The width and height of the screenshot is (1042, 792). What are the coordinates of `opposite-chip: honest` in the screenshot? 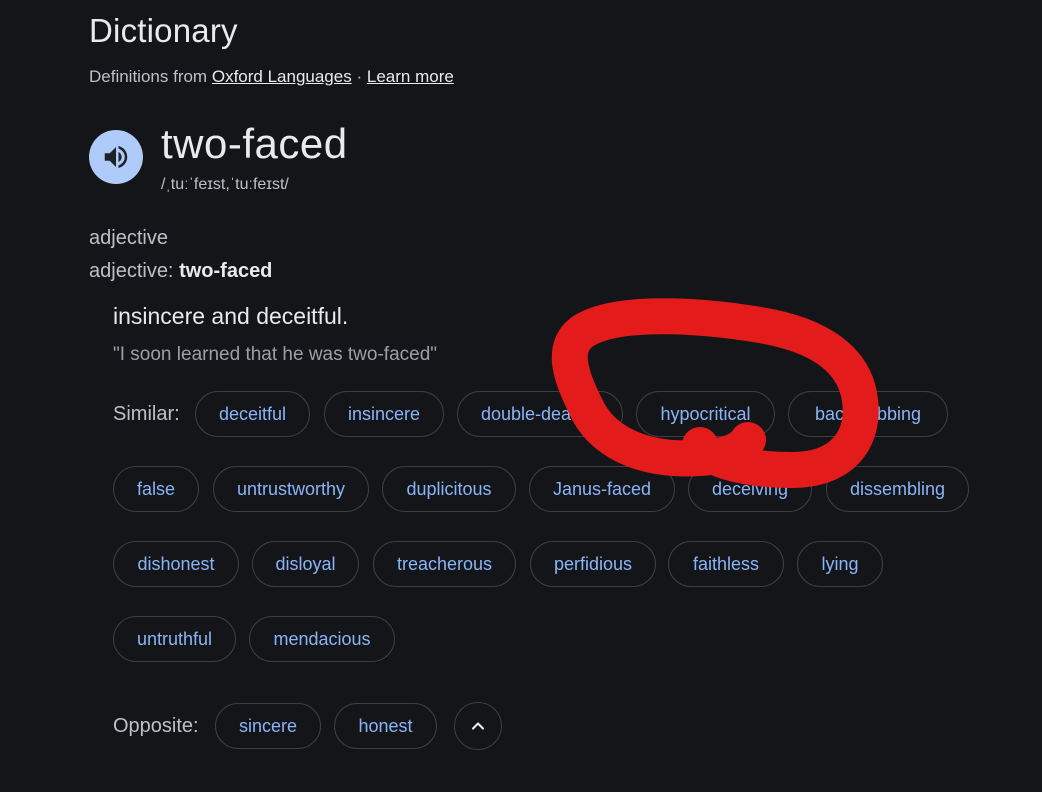 It's located at (385, 726).